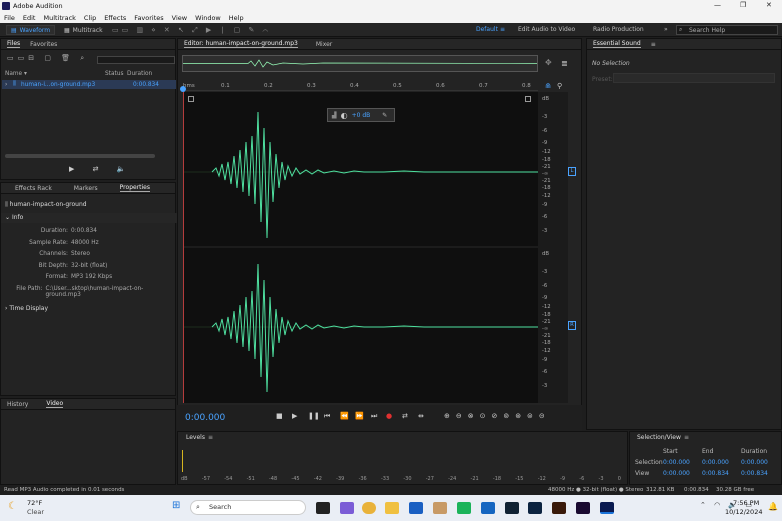  What do you see at coordinates (487, 29) in the screenshot?
I see `workspace-default: Default` at bounding box center [487, 29].